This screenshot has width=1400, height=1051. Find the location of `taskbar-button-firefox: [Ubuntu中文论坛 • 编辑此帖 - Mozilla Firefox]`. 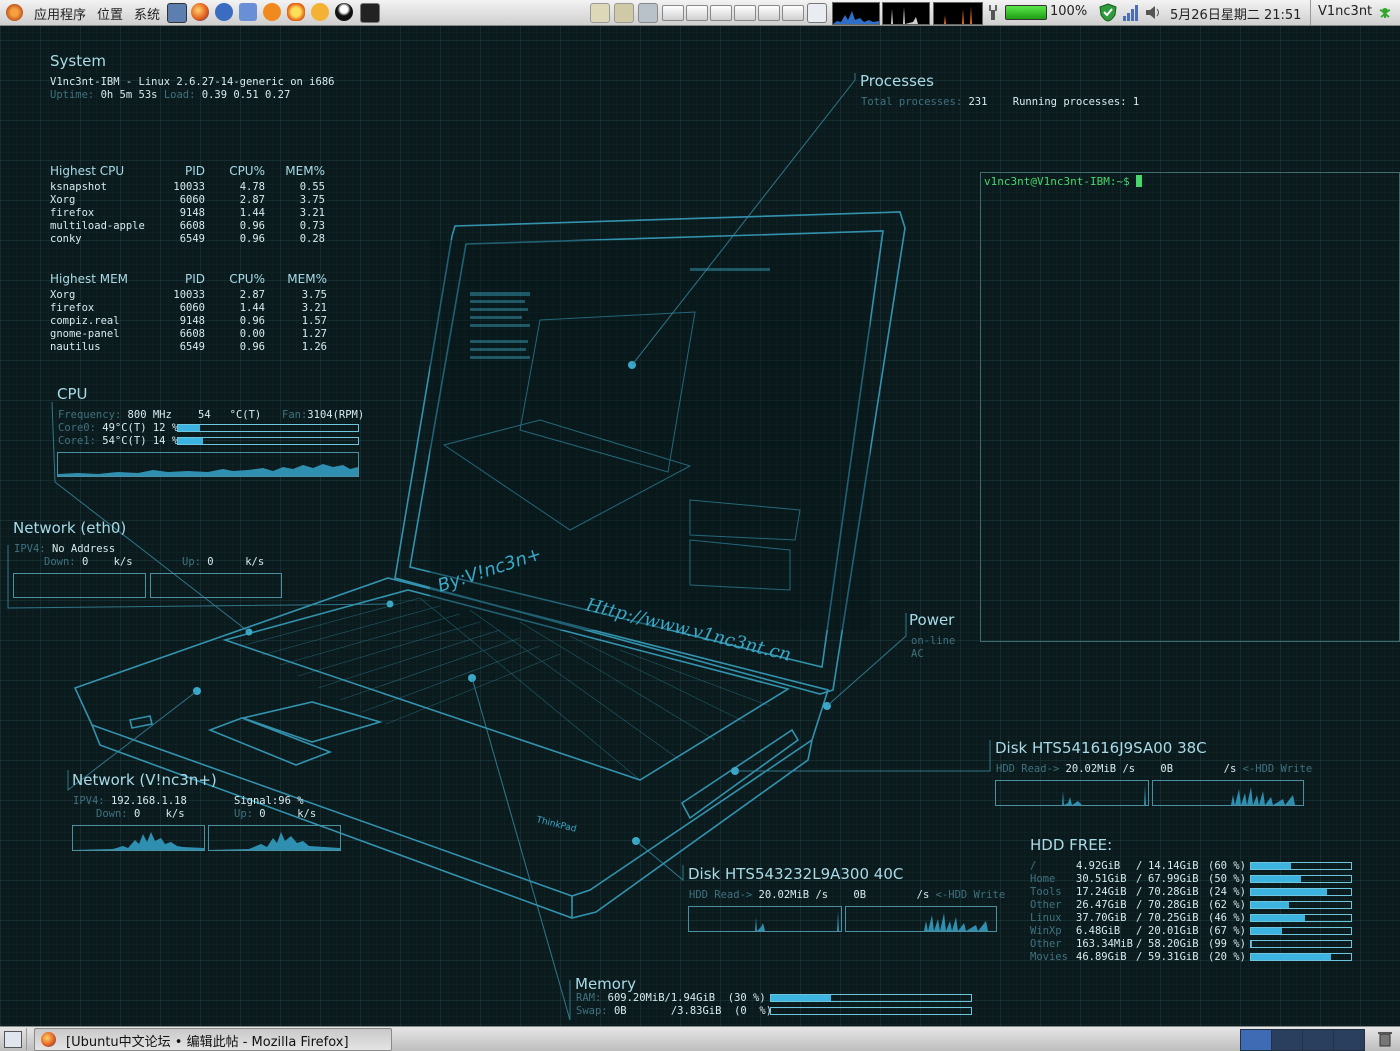

taskbar-button-firefox: [Ubuntu中文论坛 • 编辑此帖 - Mozilla Firefox] is located at coordinates (213, 1039).